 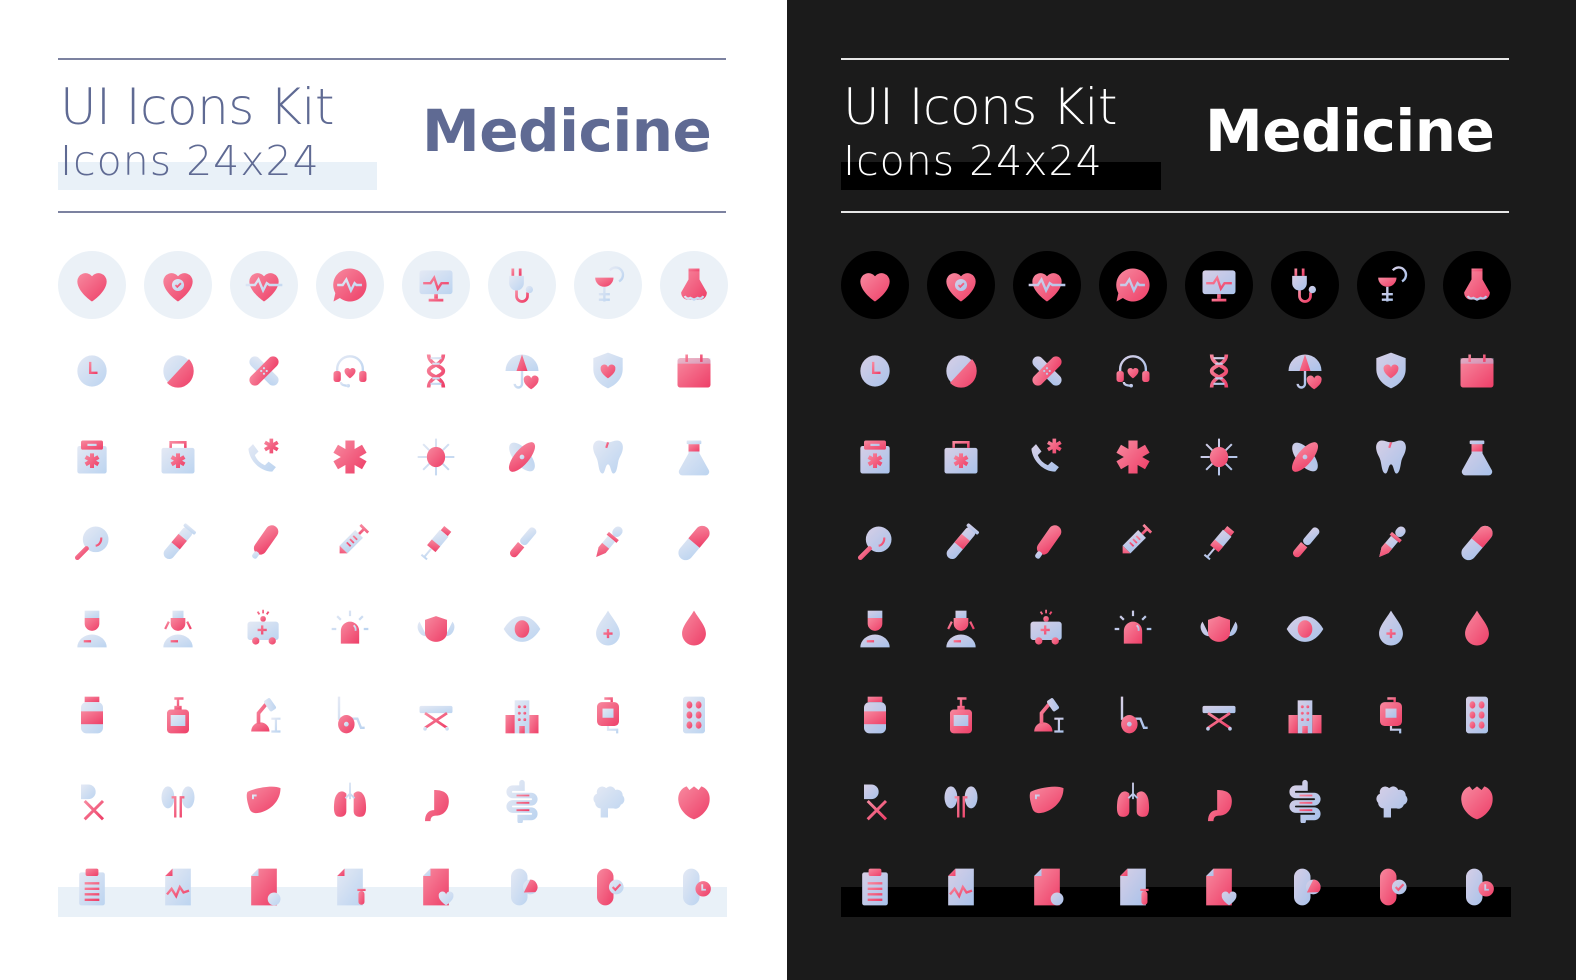 I want to click on icon-cell-tooth, so click(x=608, y=457).